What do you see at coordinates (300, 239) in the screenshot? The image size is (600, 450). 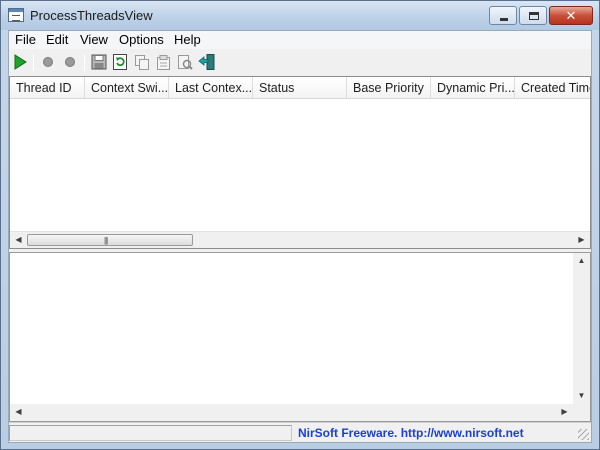 I see `horizontal-scrollbar: ◀ ||| ▶` at bounding box center [300, 239].